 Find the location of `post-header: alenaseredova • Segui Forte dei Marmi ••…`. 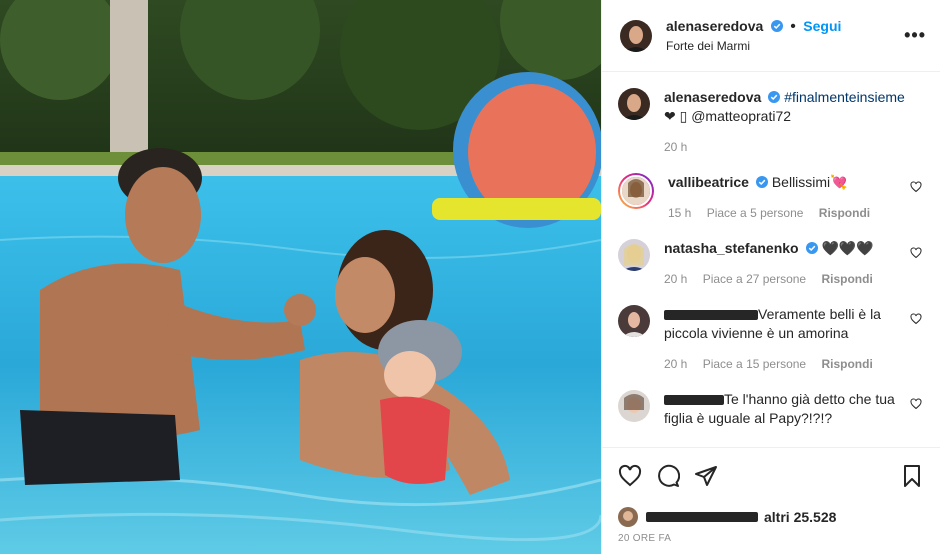

post-header: alenaseredova • Segui Forte dei Marmi ••… is located at coordinates (771, 36).